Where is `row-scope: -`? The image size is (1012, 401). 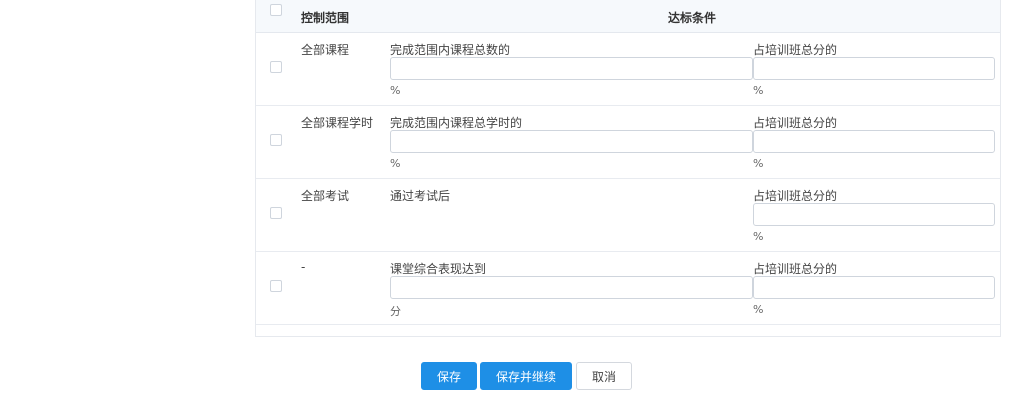 row-scope: - is located at coordinates (303, 267).